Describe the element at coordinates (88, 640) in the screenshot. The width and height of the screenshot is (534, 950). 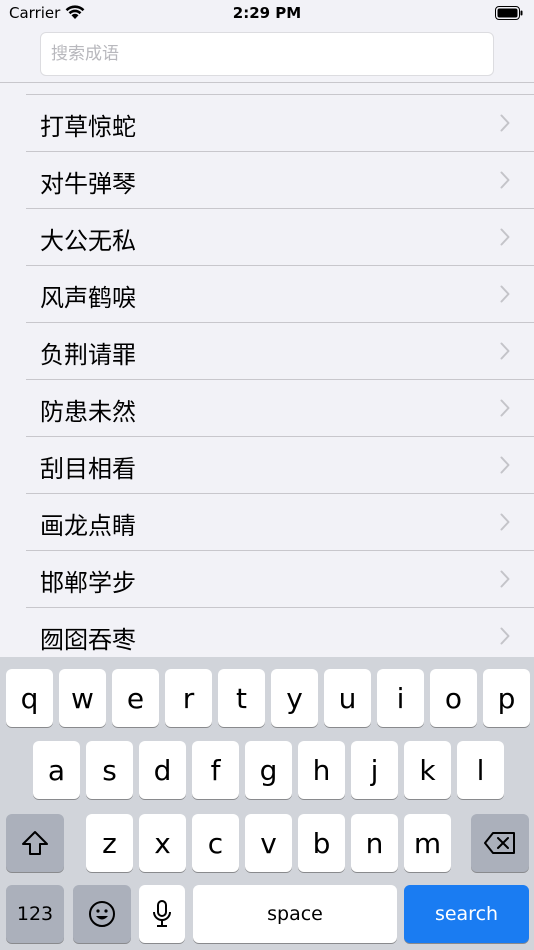
I see `idiom-label: 囫囵吞枣` at that location.